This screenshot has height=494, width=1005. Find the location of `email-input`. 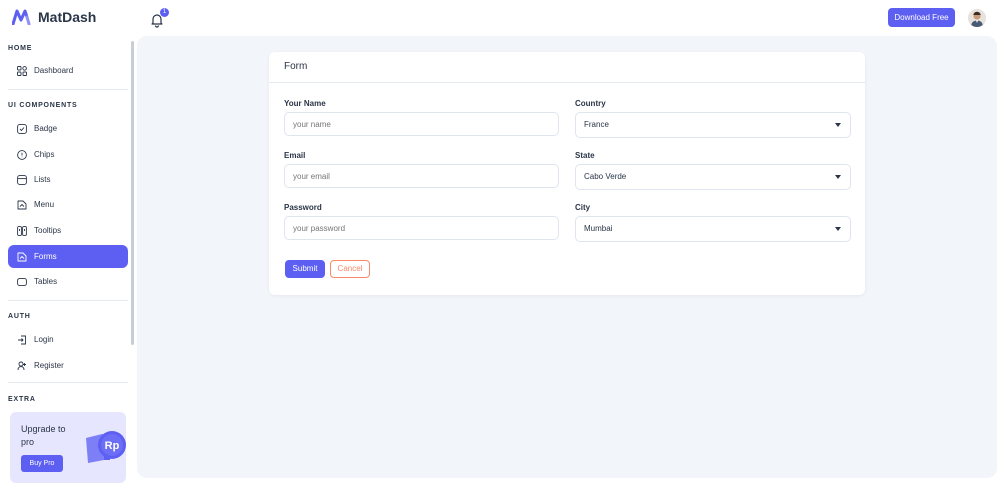

email-input is located at coordinates (421, 176).